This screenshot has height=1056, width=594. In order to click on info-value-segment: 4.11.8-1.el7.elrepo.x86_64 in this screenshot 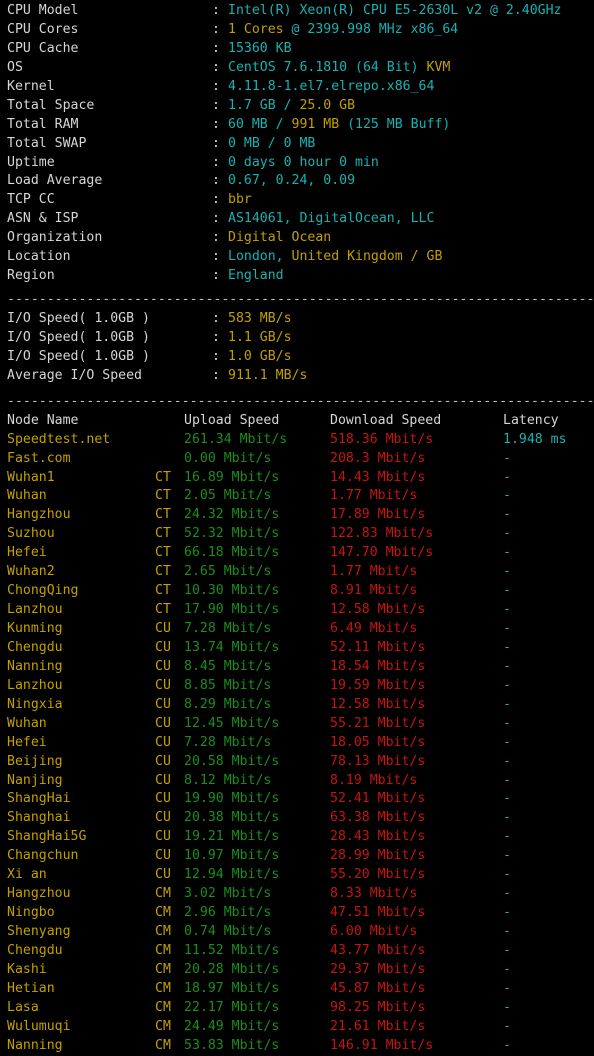, I will do `click(331, 86)`.